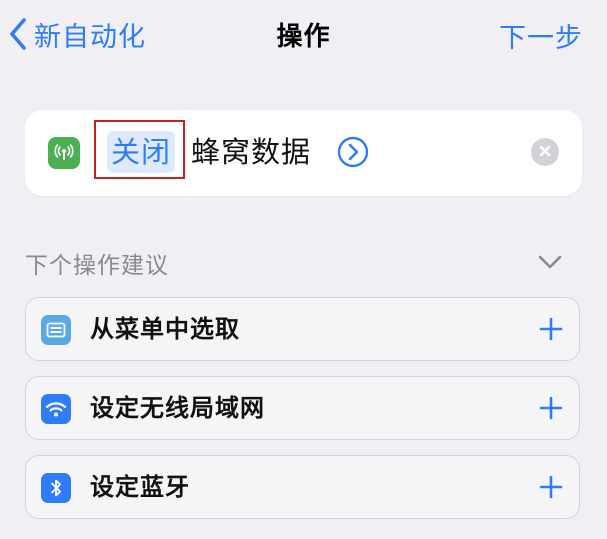 The height and width of the screenshot is (539, 607). I want to click on next-button: 下一步, so click(541, 35).